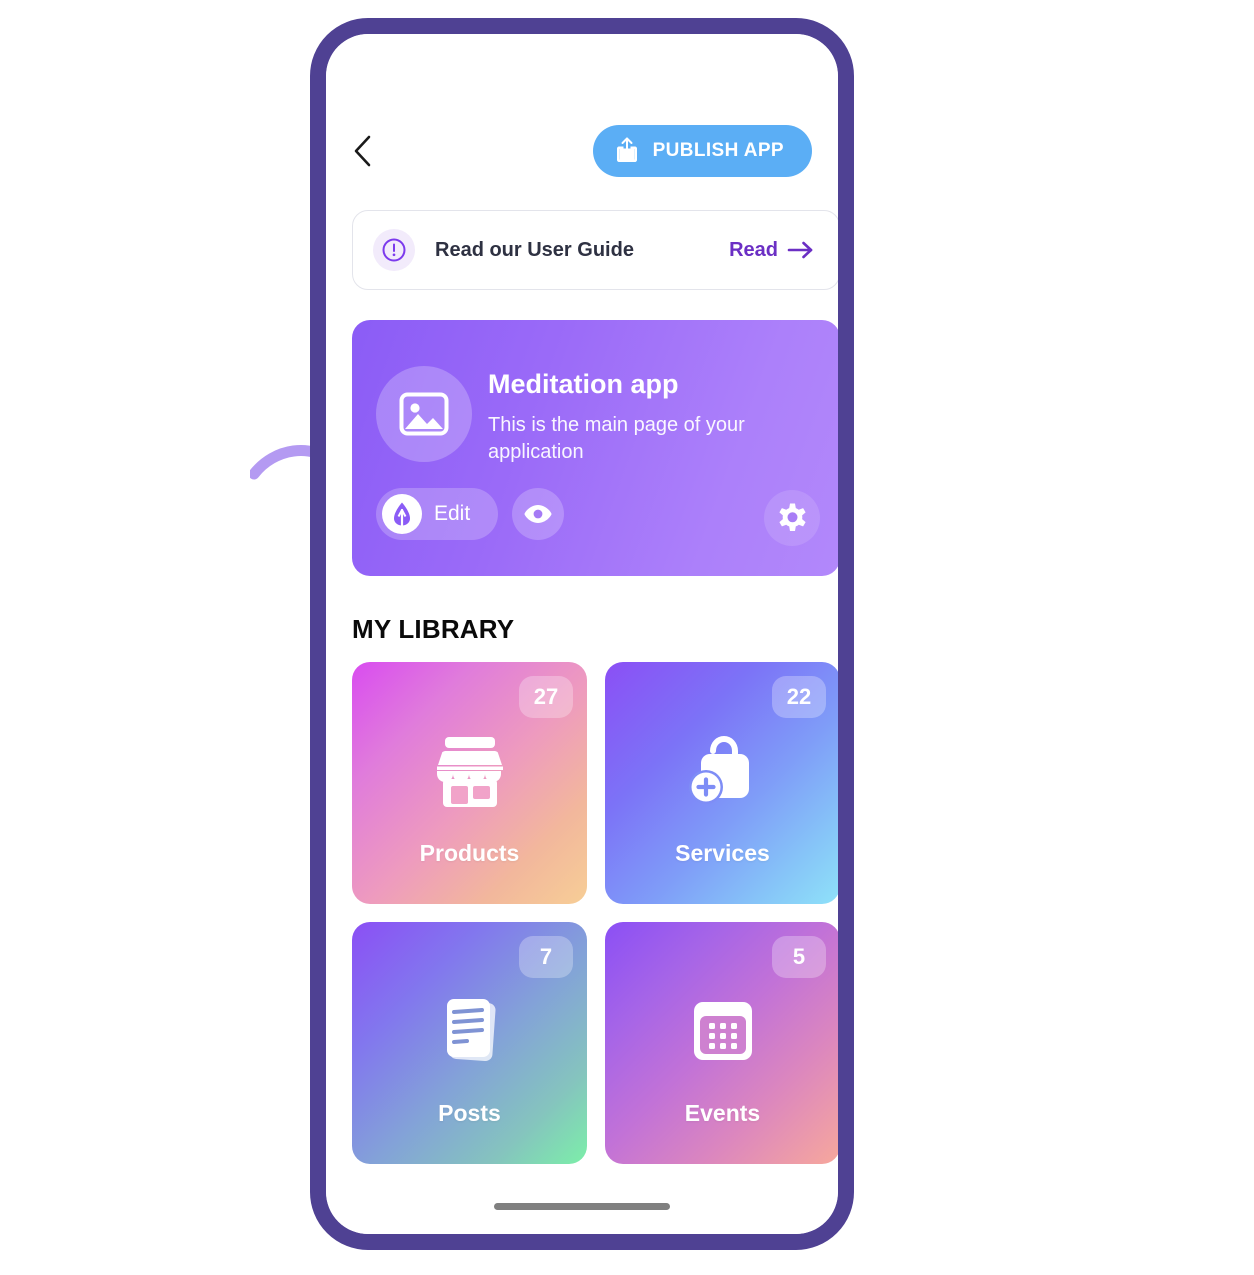 The height and width of the screenshot is (1275, 1254). I want to click on eye-icon, so click(538, 514).